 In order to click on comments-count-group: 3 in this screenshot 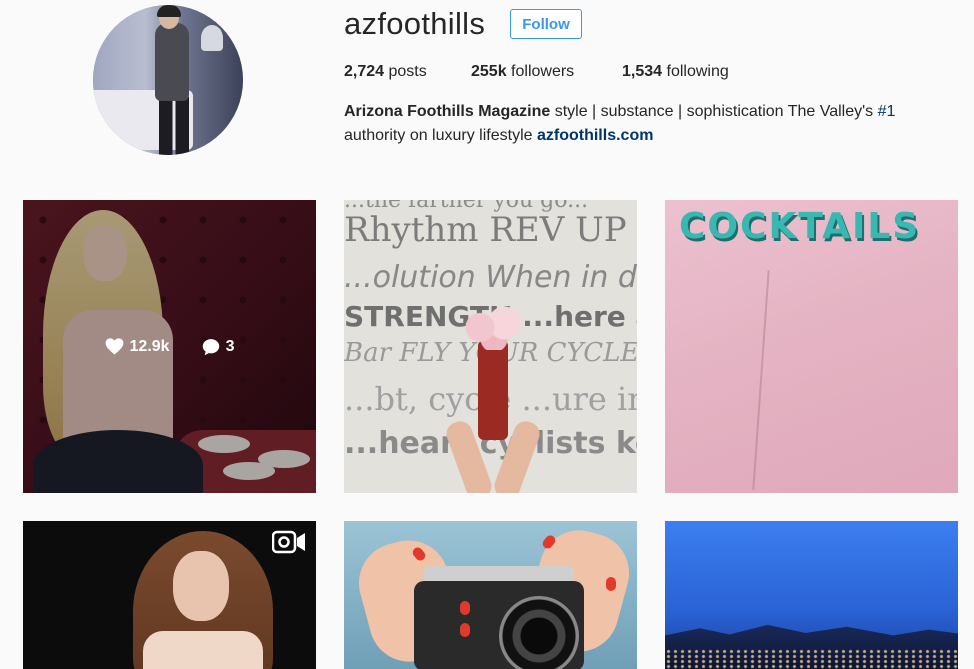, I will do `click(218, 346)`.